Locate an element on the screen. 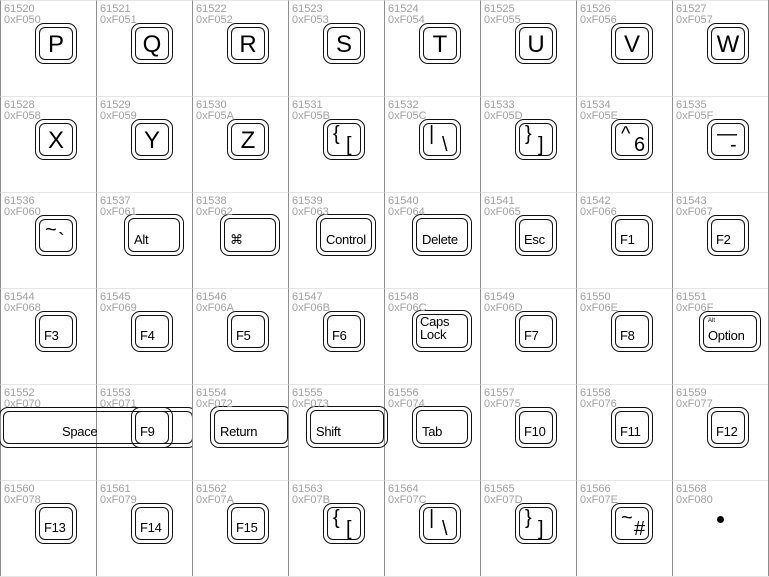 This screenshot has height=577, width=769. glyph-cell: 61520 0xF050 P is located at coordinates (48, 48).